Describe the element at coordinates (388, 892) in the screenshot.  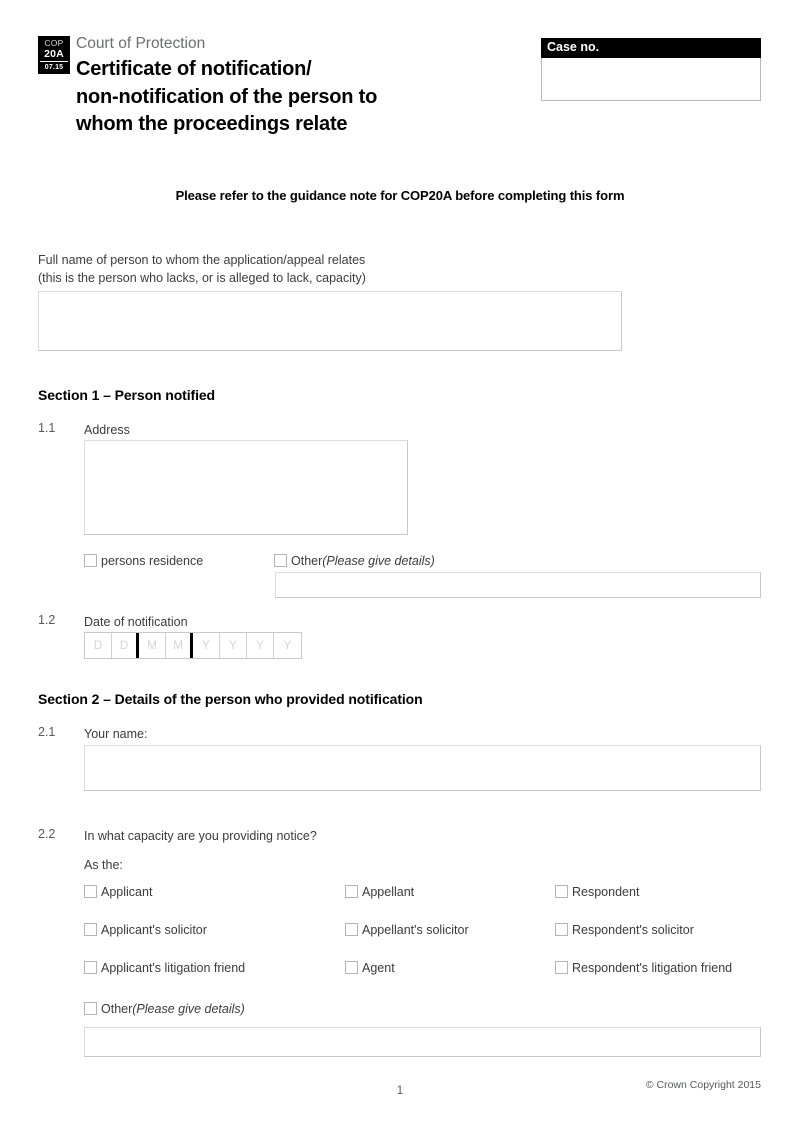
I see `checkbox-appellant-label: Appellant` at that location.